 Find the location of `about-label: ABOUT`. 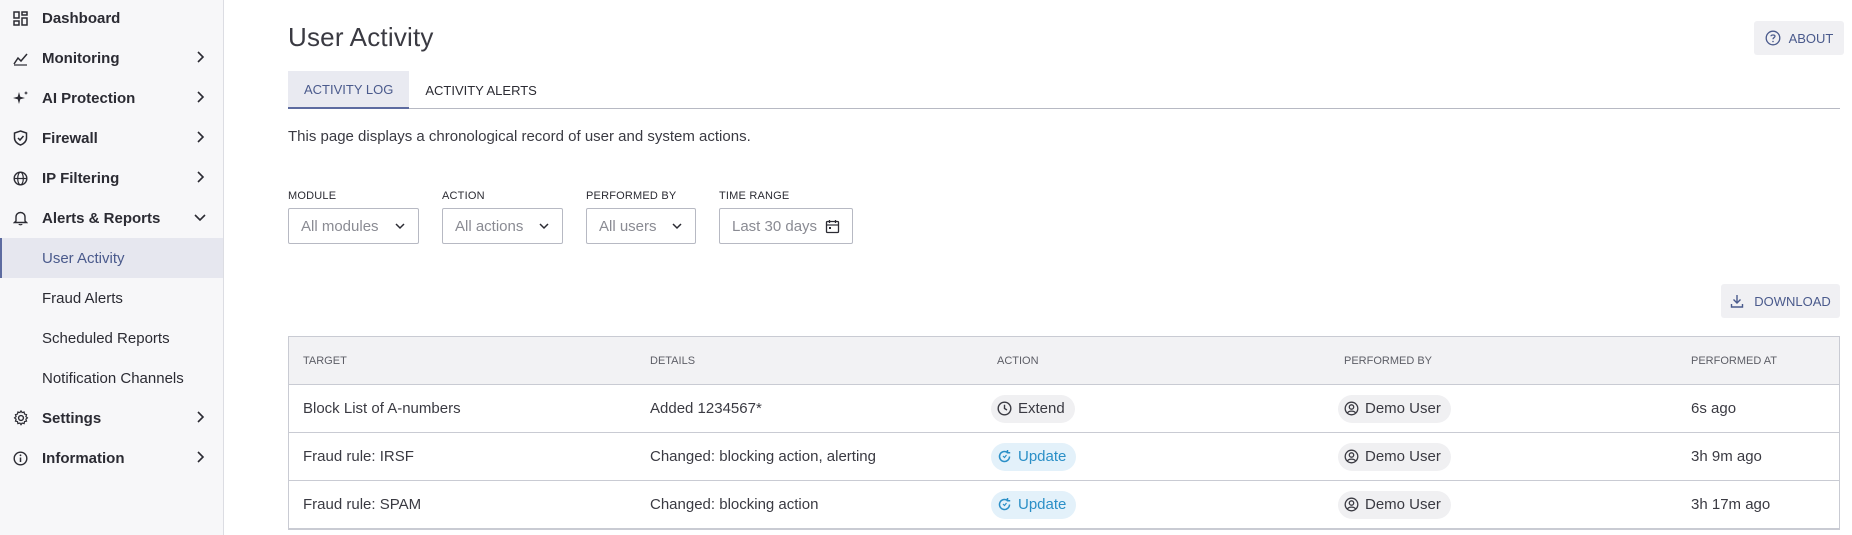

about-label: ABOUT is located at coordinates (1811, 38).